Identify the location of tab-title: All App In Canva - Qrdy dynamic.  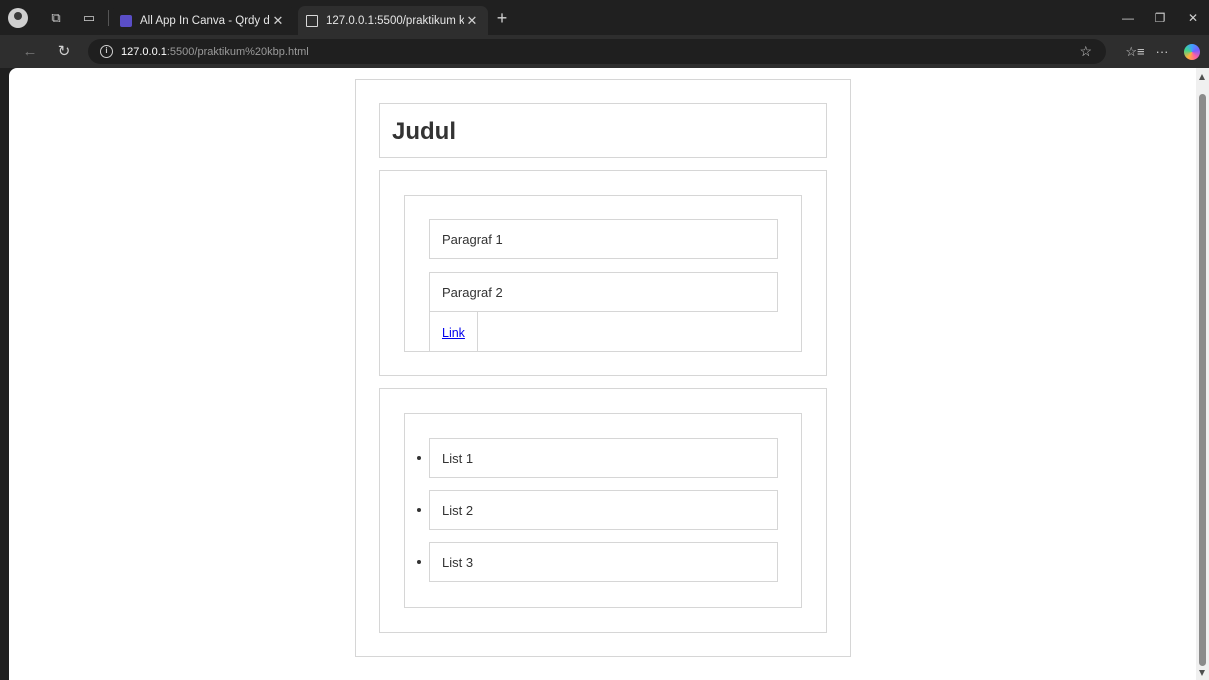
(205, 20).